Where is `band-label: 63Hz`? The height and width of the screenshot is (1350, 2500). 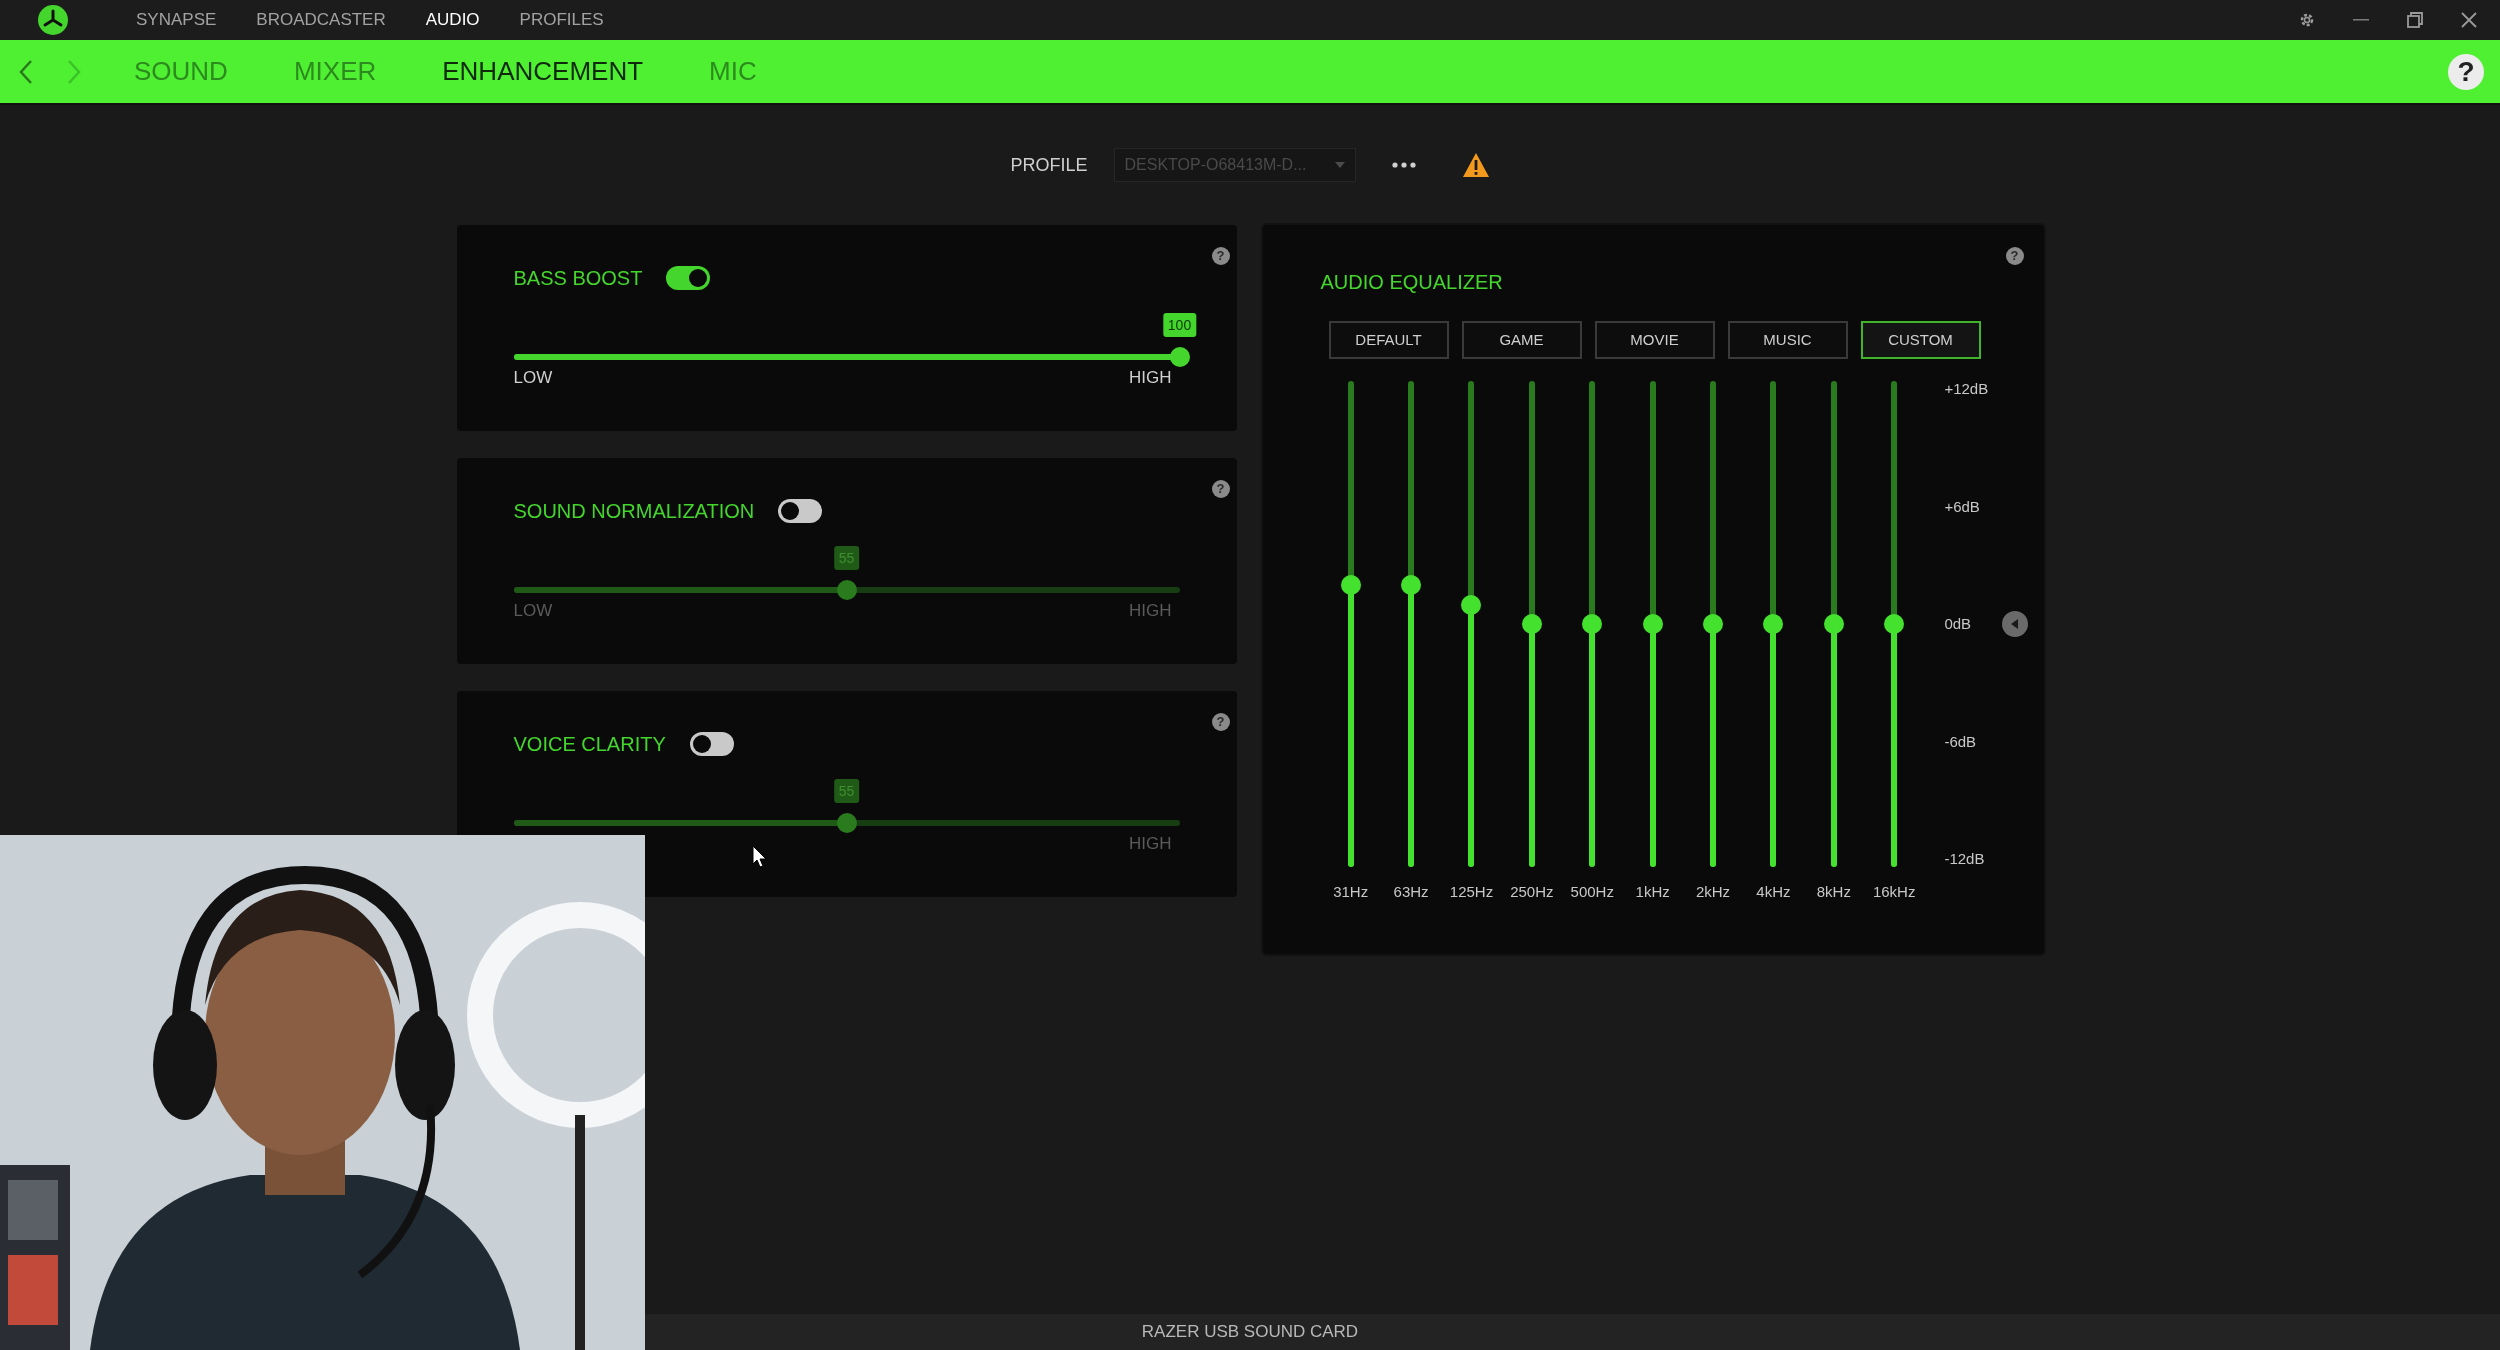 band-label: 63Hz is located at coordinates (1411, 892).